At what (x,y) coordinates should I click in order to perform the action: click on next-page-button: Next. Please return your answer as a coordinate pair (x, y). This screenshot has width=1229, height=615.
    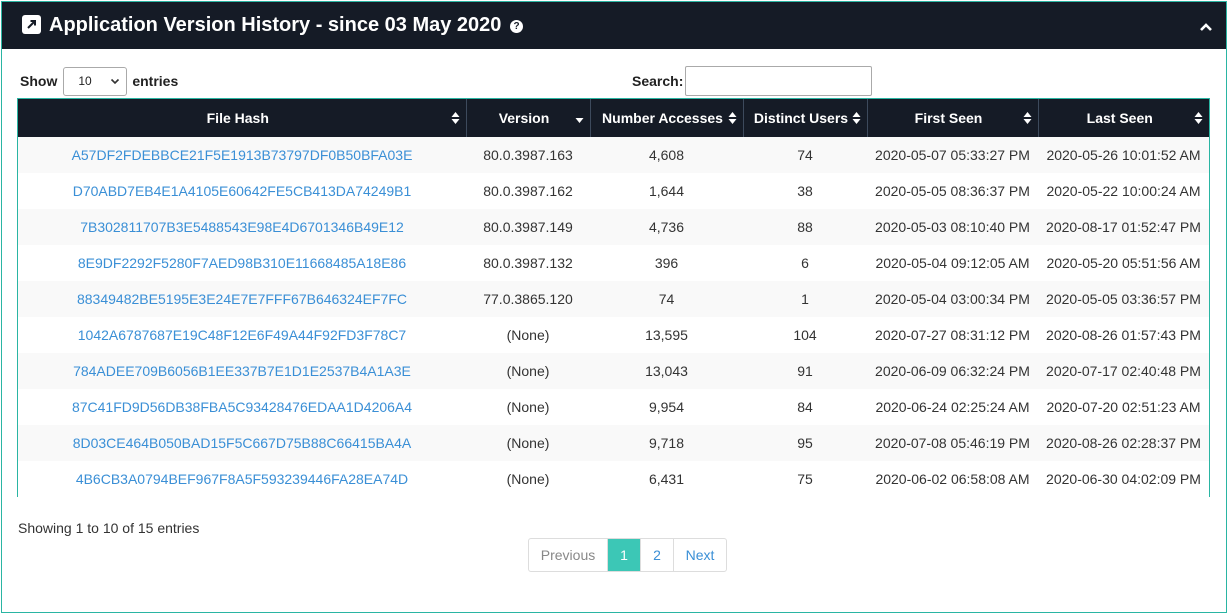
    Looking at the image, I should click on (700, 555).